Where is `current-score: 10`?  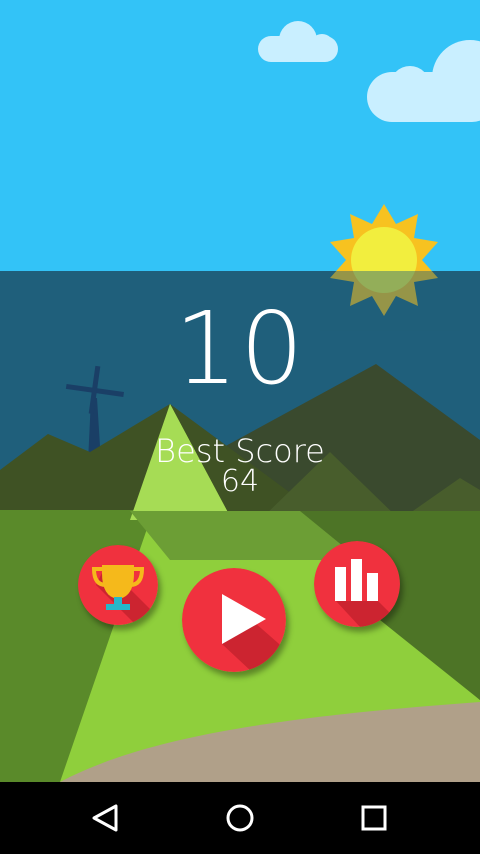
current-score: 10 is located at coordinates (240, 348).